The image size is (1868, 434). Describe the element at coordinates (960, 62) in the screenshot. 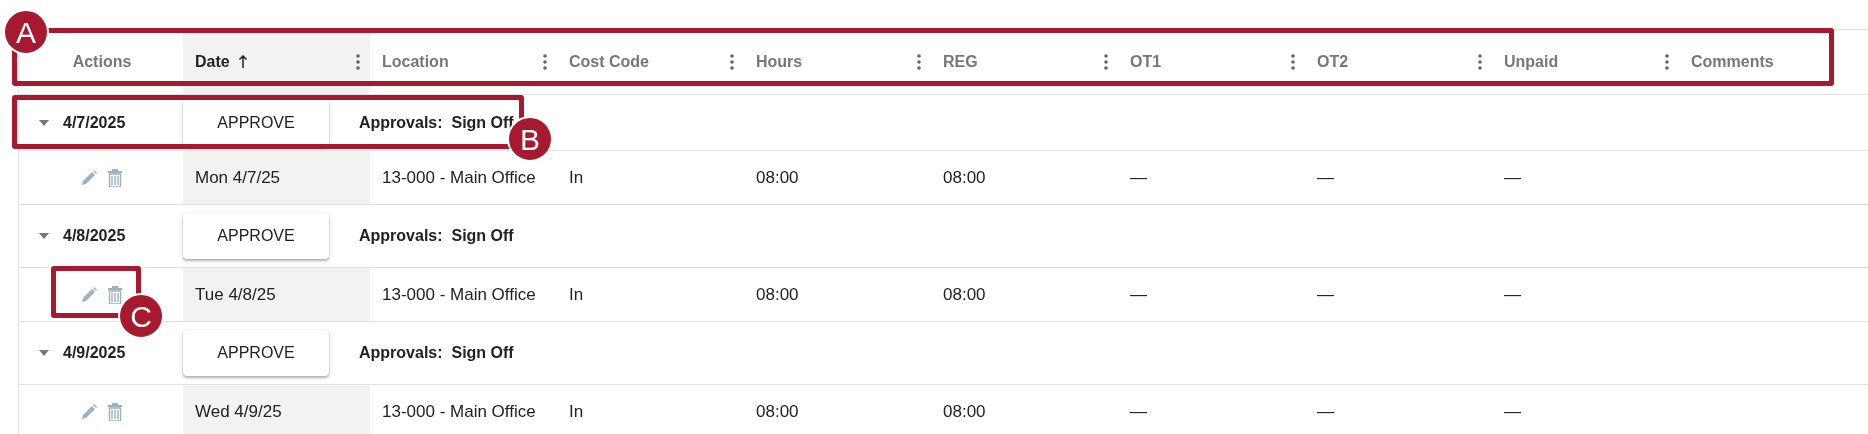

I see `column-header: REG` at that location.